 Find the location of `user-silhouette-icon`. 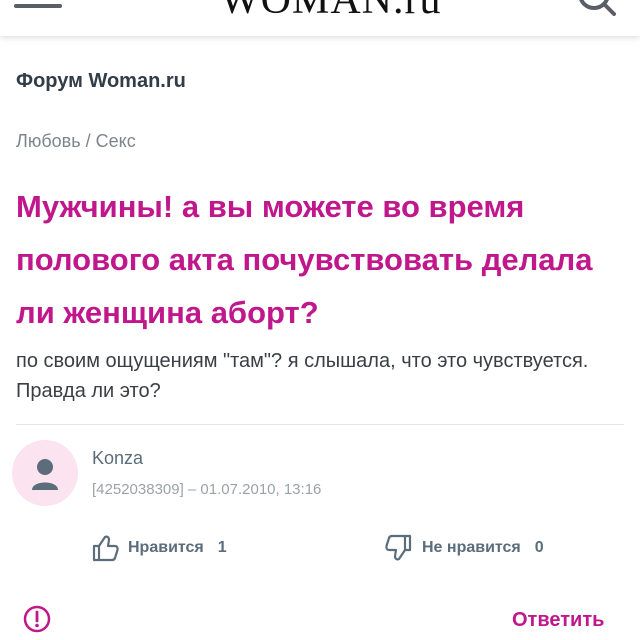

user-silhouette-icon is located at coordinates (45, 474).